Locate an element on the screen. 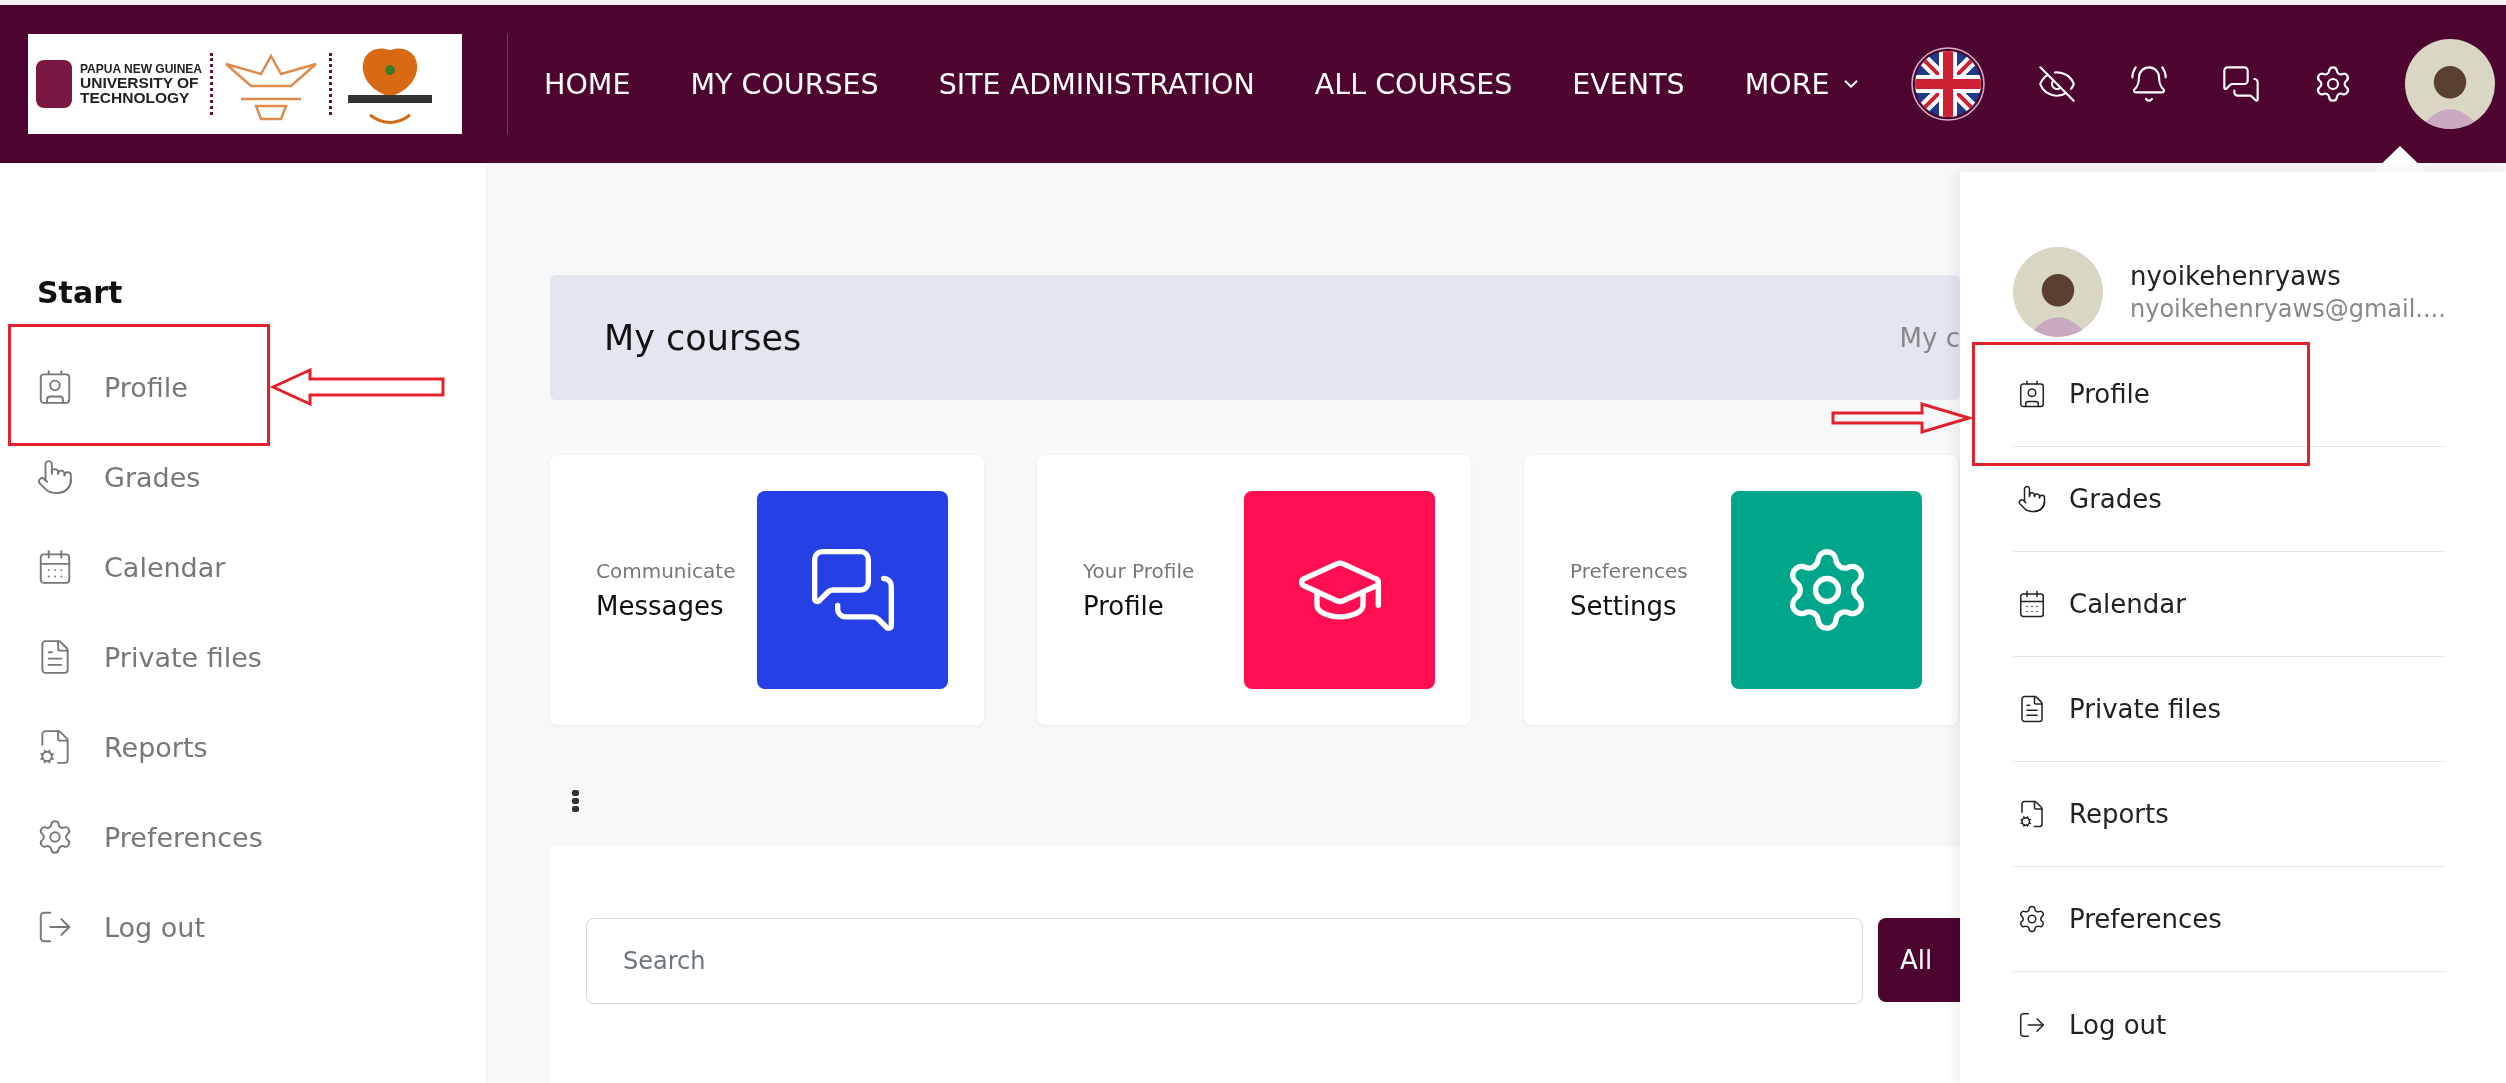 This screenshot has height=1083, width=2506. contact-card-icon is located at coordinates (2032, 394).